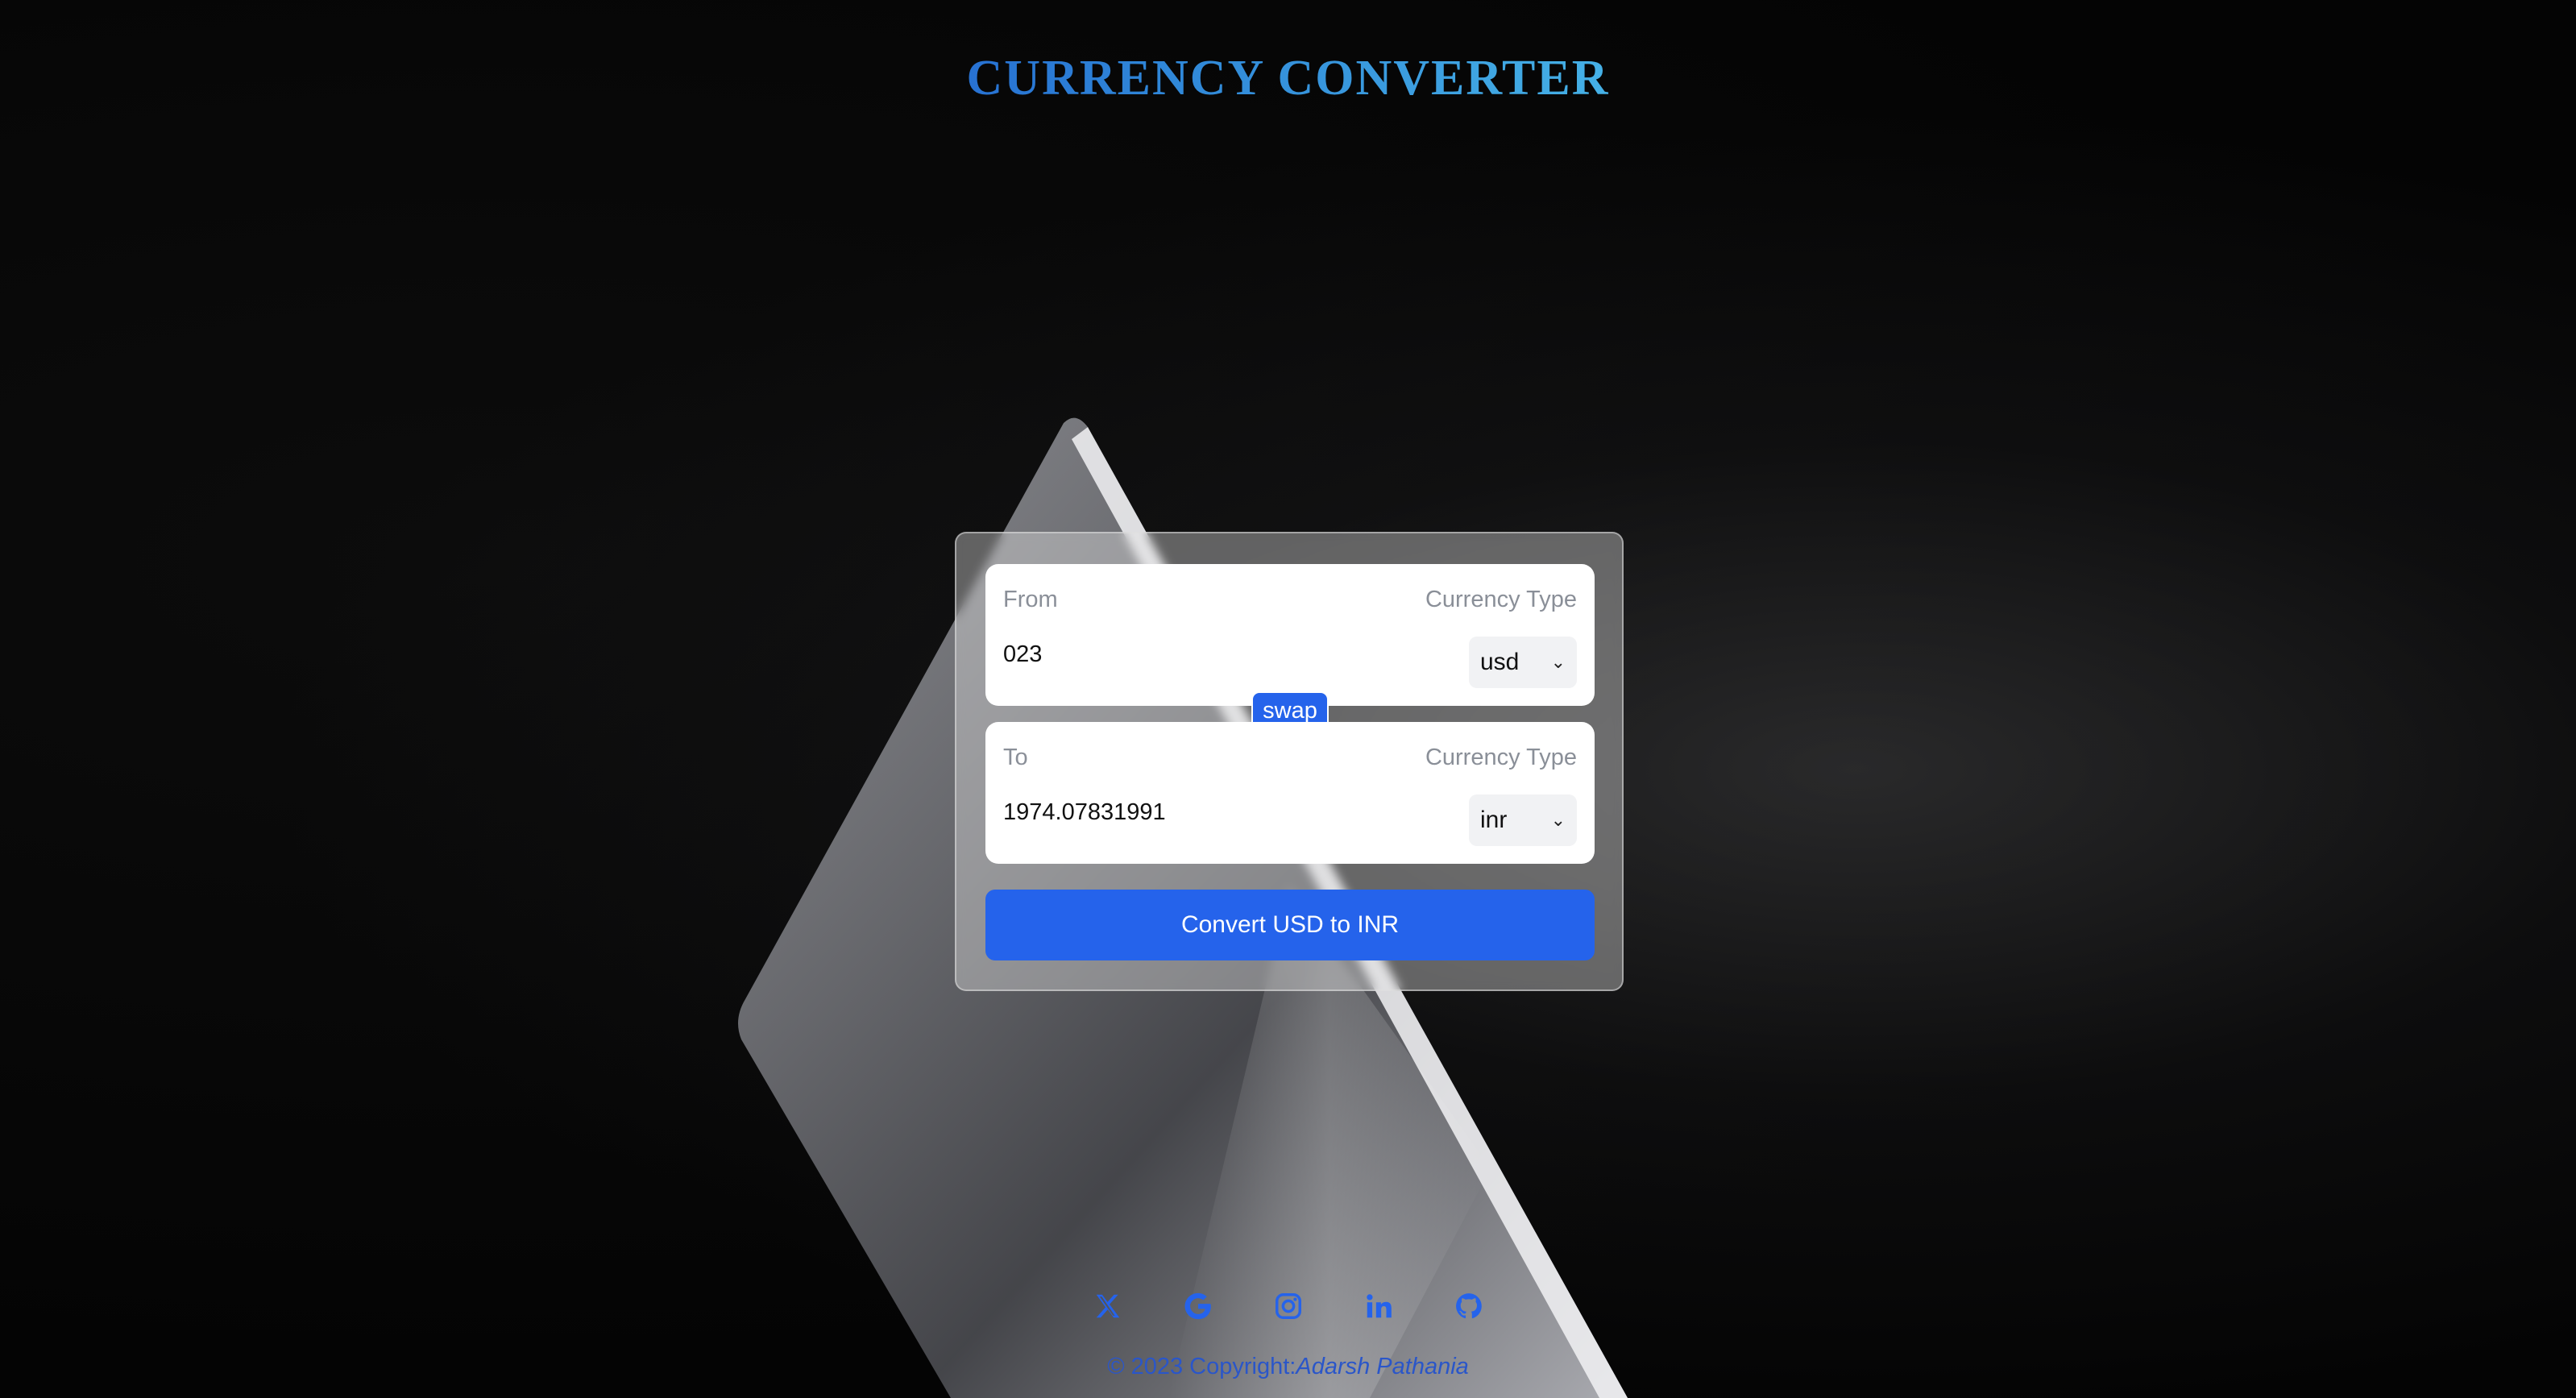  I want to click on copyright-text: © 2023 Copyright:, so click(1201, 1366).